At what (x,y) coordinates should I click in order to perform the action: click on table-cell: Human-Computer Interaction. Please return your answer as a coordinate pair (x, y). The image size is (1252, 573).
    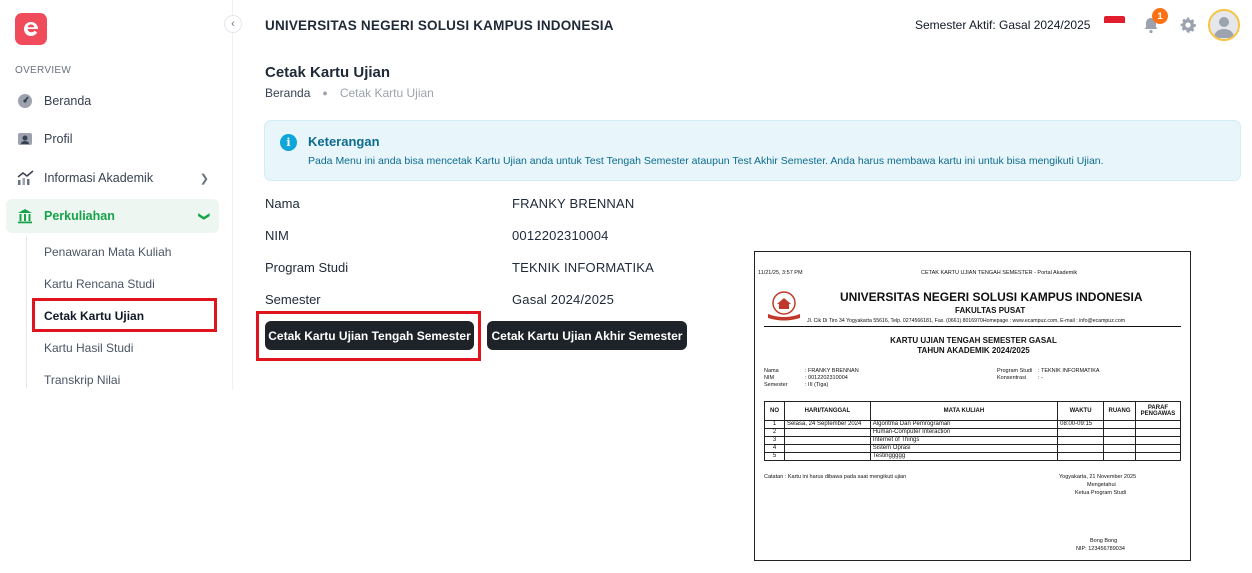
    Looking at the image, I should click on (964, 432).